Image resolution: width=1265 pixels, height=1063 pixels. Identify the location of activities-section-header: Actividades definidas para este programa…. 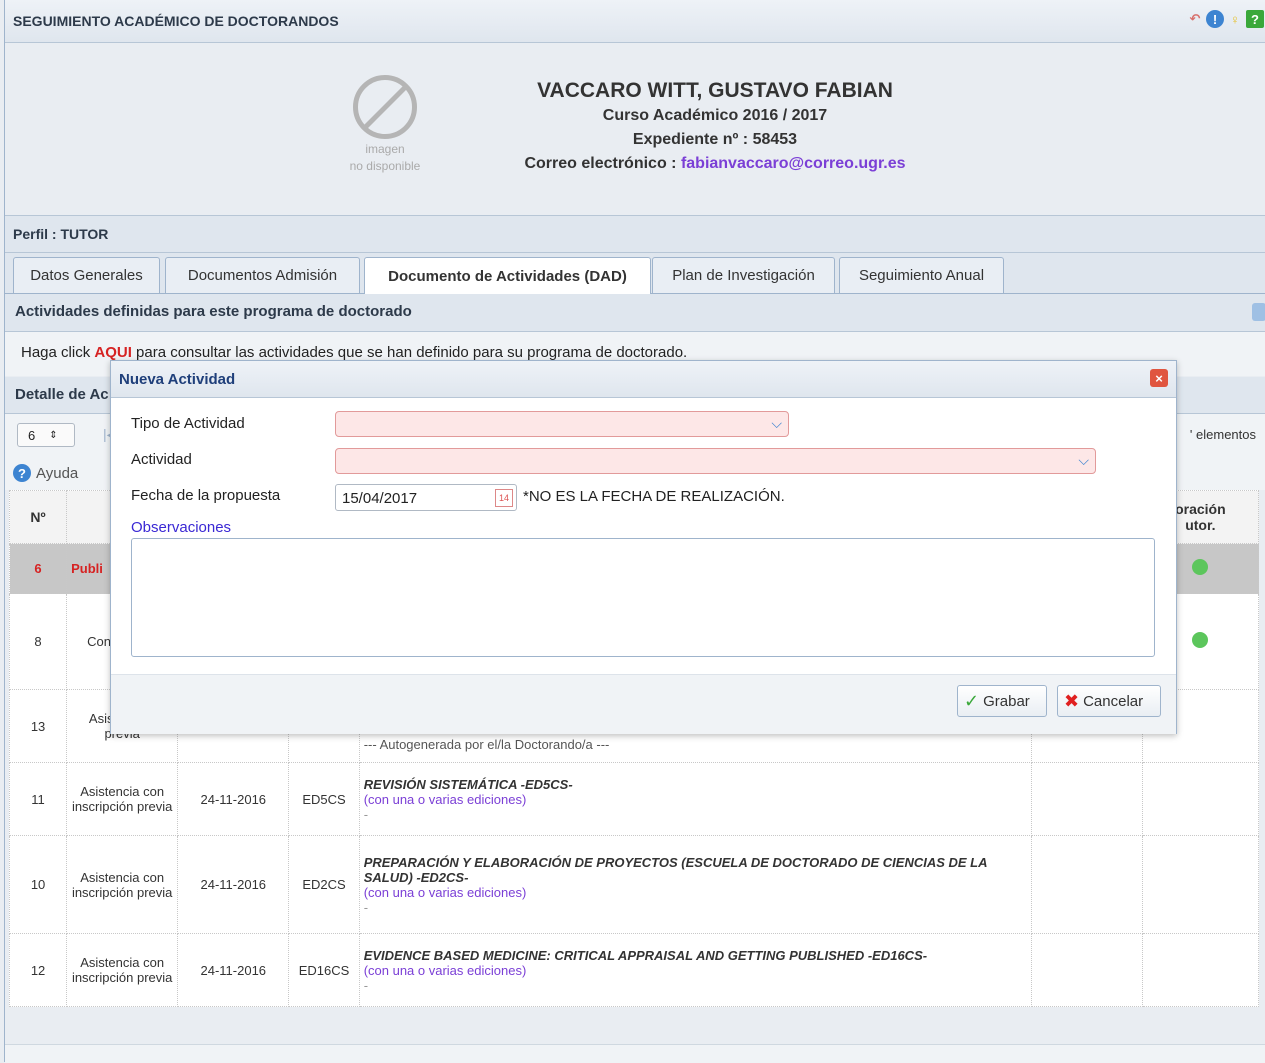
(635, 313).